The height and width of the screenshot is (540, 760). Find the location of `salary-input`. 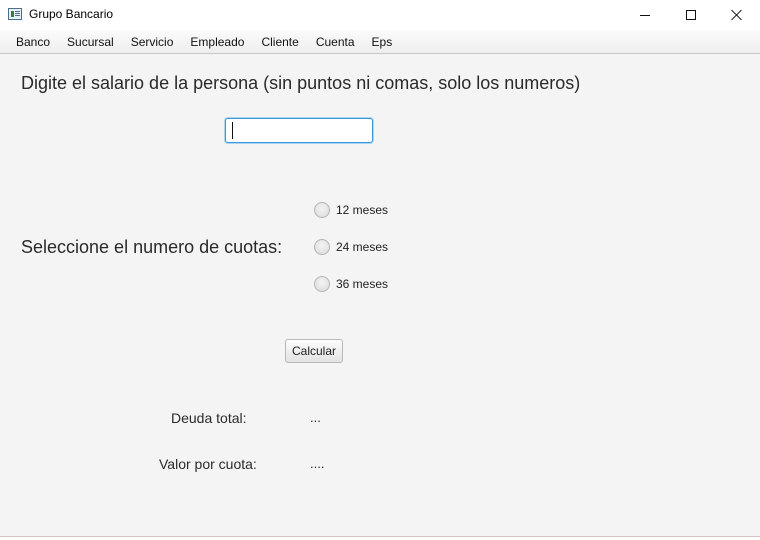

salary-input is located at coordinates (299, 130).